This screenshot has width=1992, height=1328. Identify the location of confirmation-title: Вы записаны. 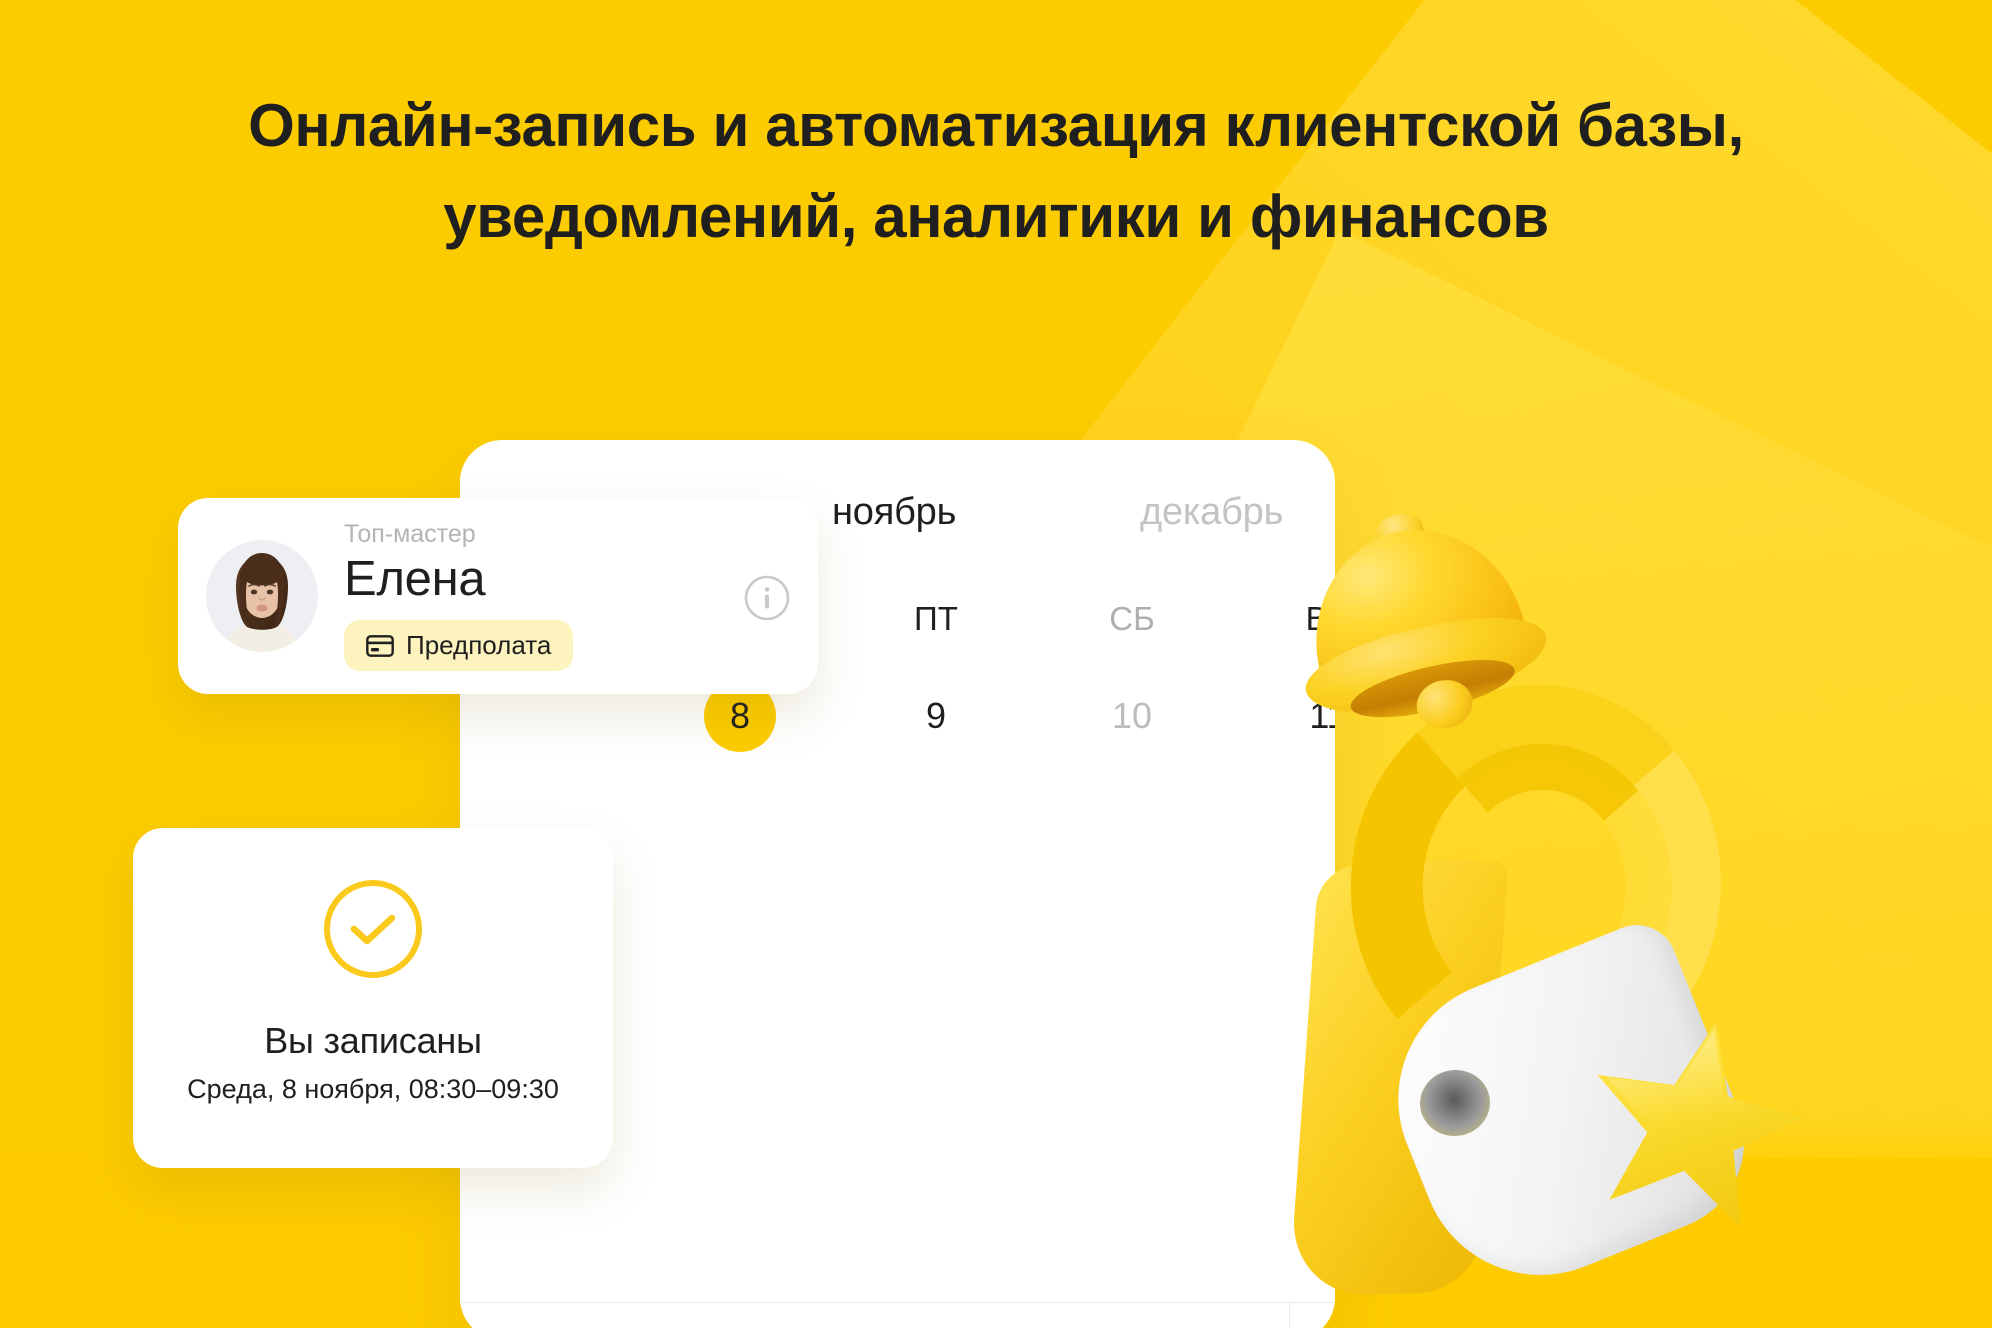
(373, 1040).